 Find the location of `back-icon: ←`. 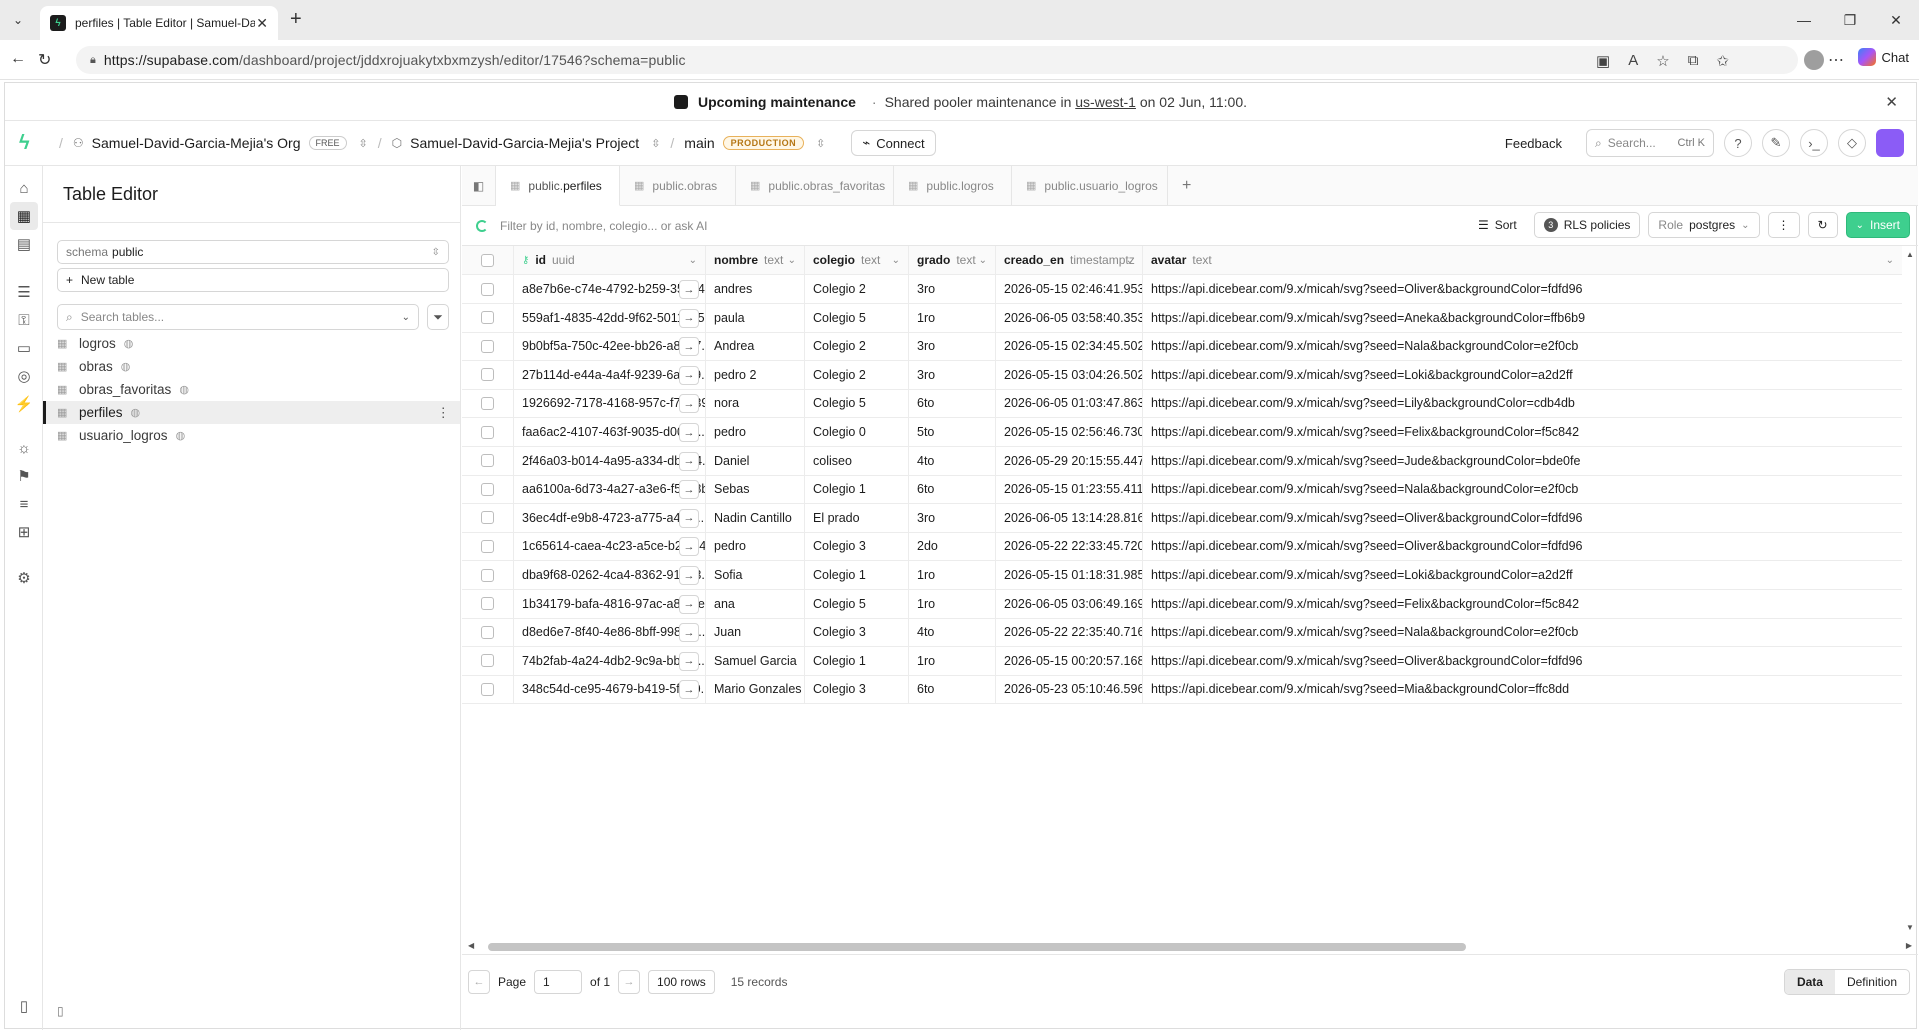

back-icon: ← is located at coordinates (18, 59).